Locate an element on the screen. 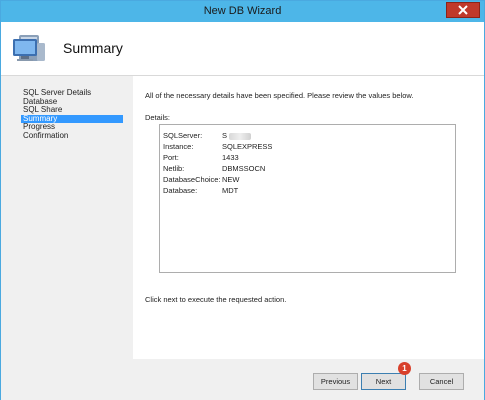  detail-value: SQLEXPRESS is located at coordinates (247, 146).